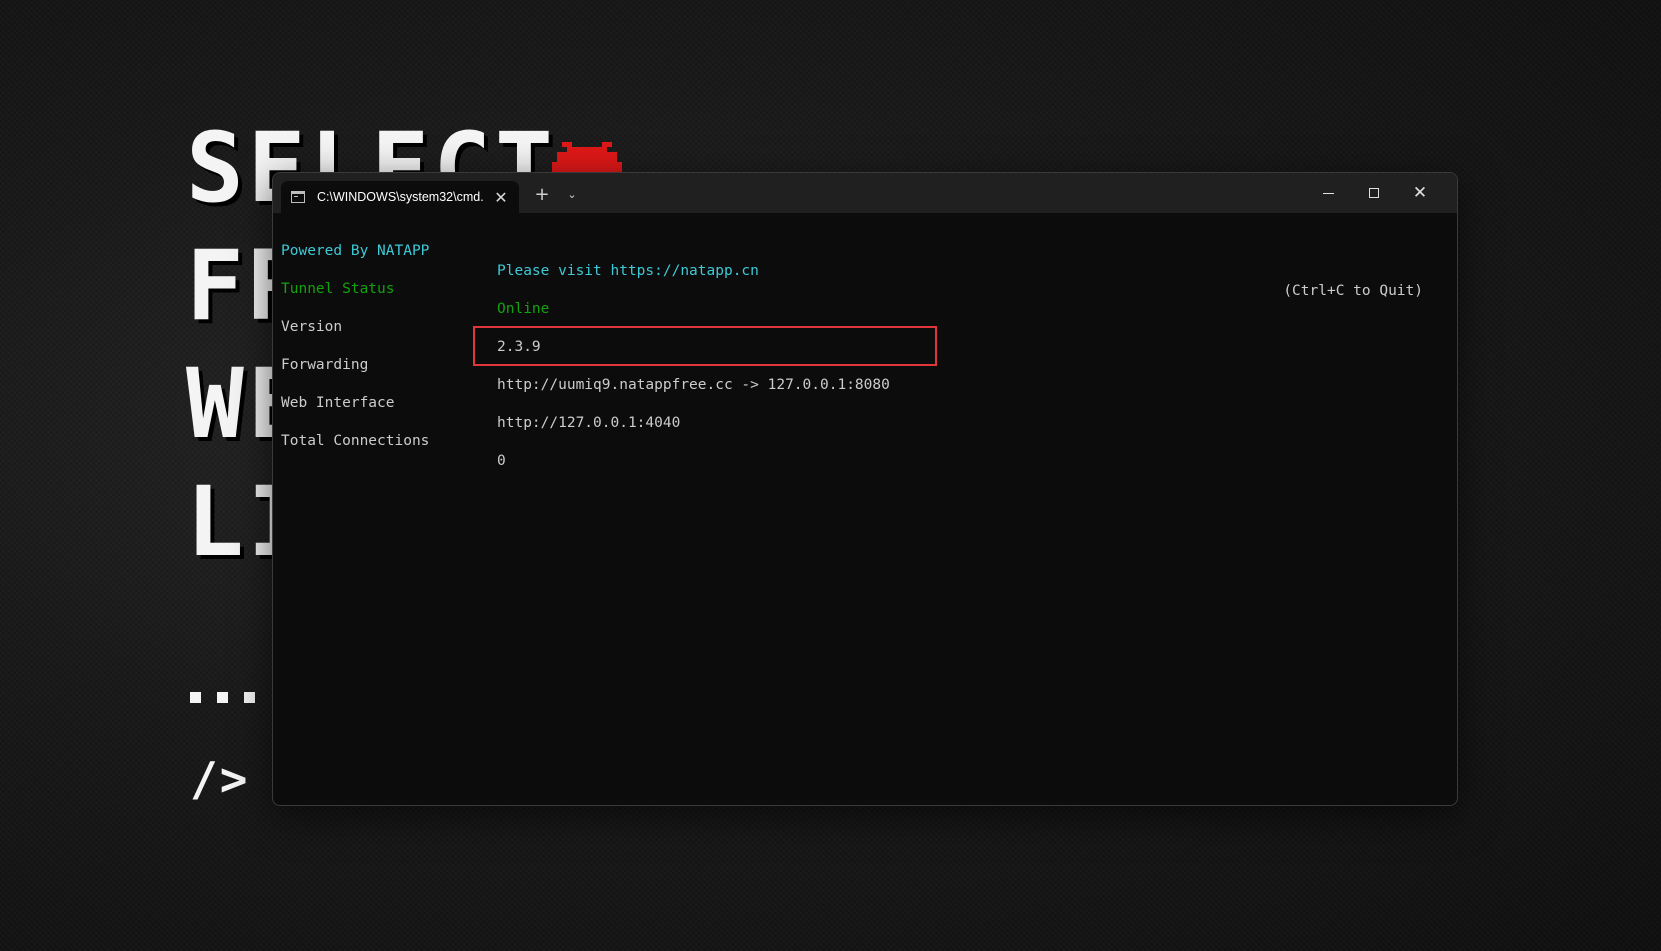 The image size is (1661, 951). Describe the element at coordinates (325, 365) in the screenshot. I see `row-label: Forwarding` at that location.